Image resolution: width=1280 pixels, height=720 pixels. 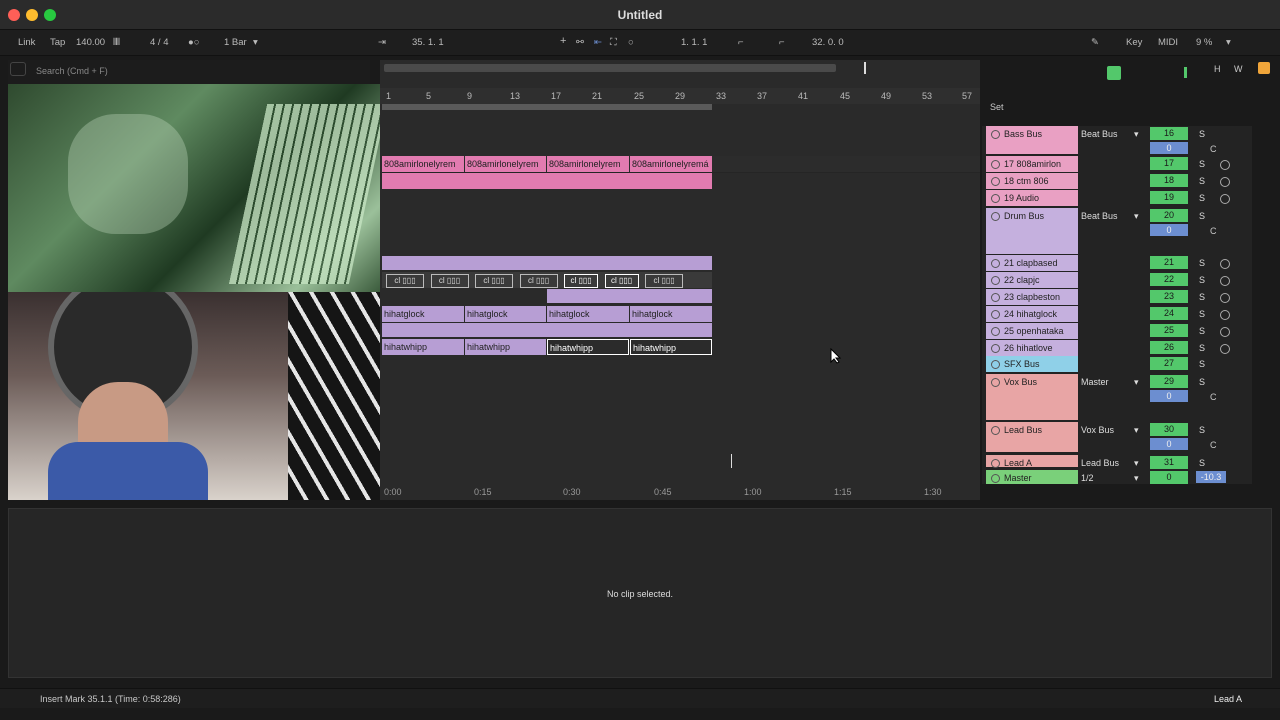 I want to click on loop-start-field: 1. 1. 1, so click(x=694, y=42).